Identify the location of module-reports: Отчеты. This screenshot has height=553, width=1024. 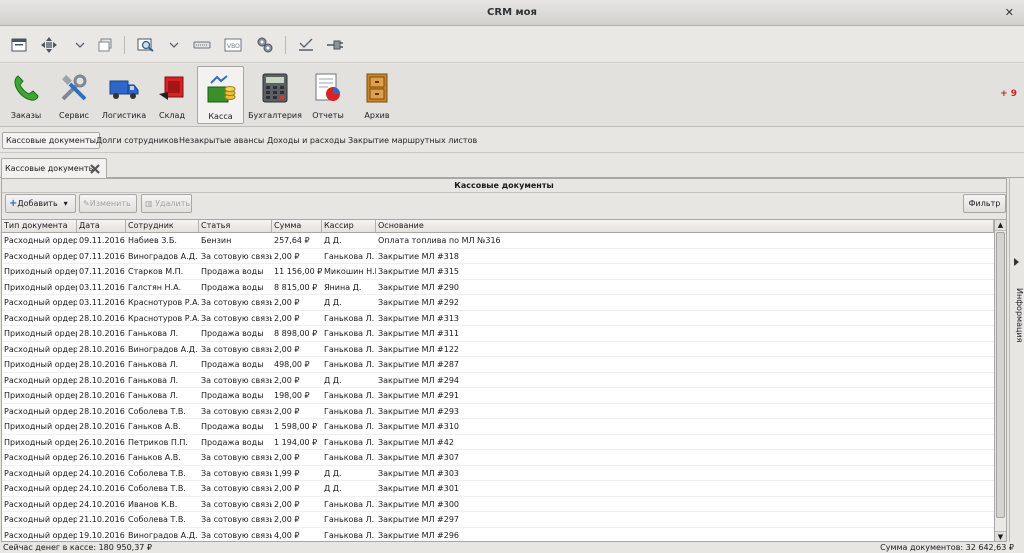
(328, 95).